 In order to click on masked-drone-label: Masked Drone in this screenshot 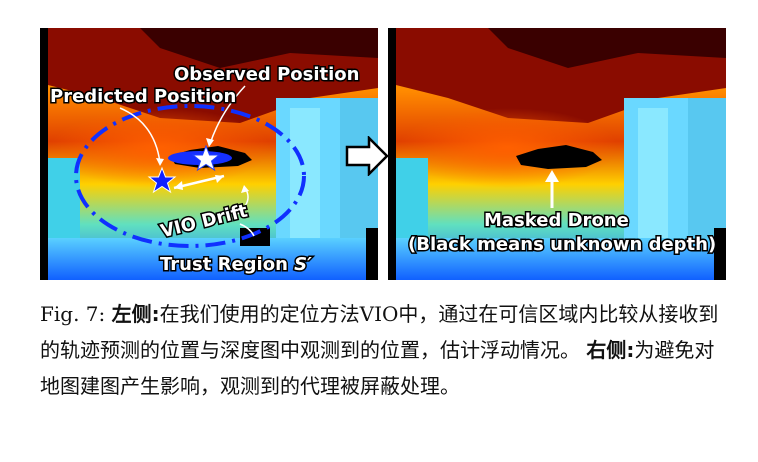, I will do `click(556, 220)`.